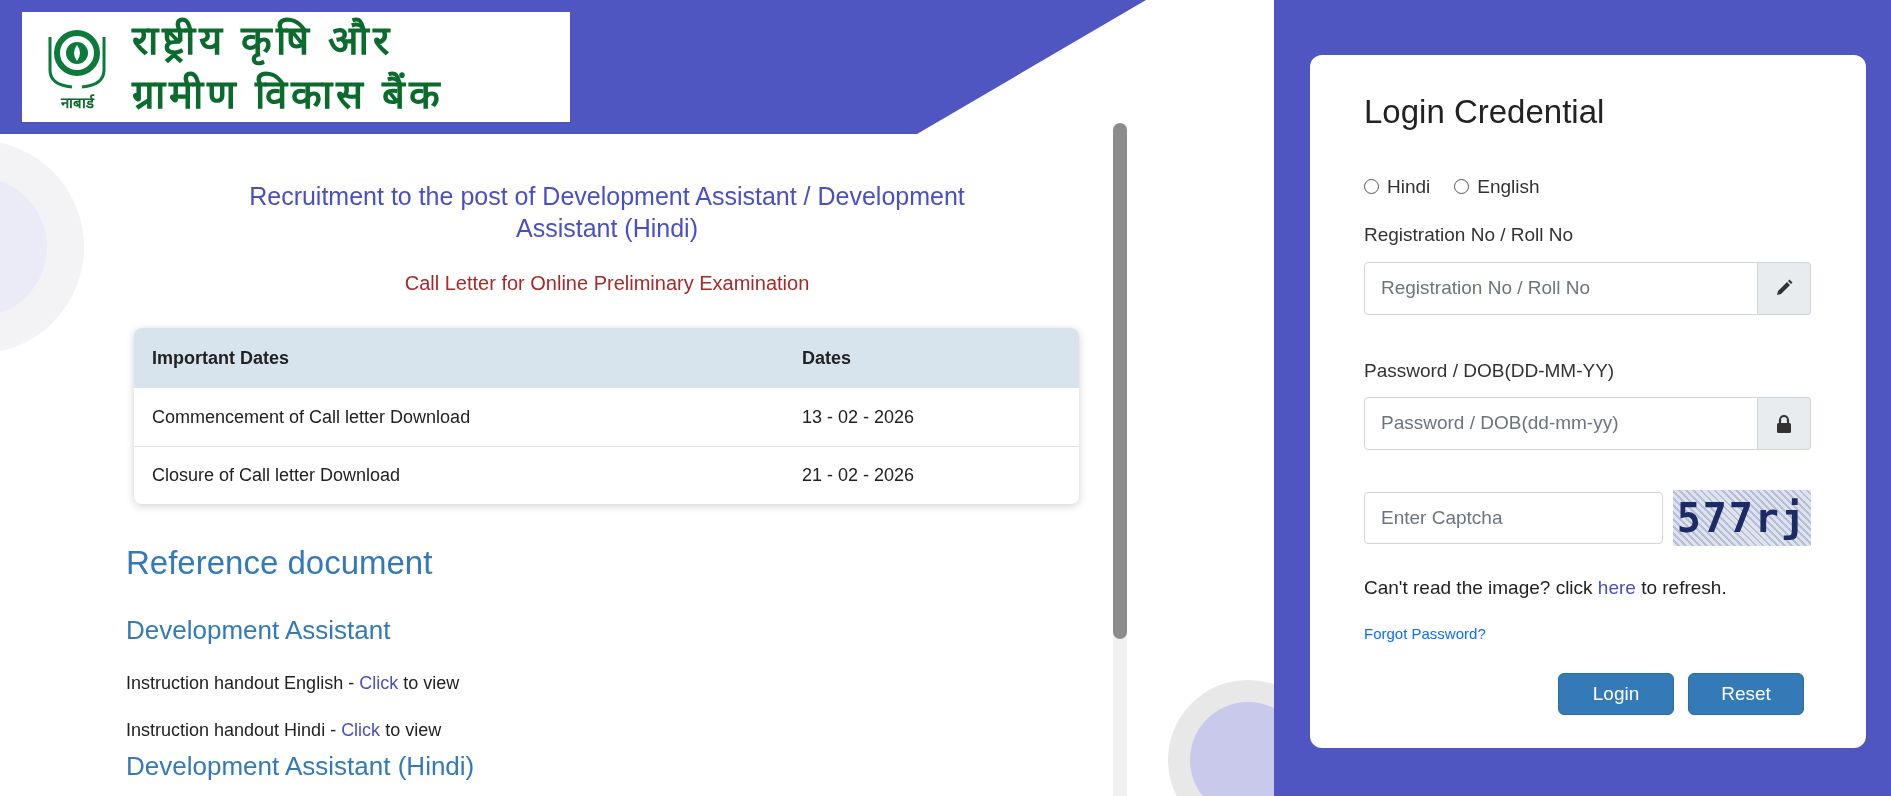 This screenshot has height=796, width=1891. I want to click on login-button: Login, so click(1616, 694).